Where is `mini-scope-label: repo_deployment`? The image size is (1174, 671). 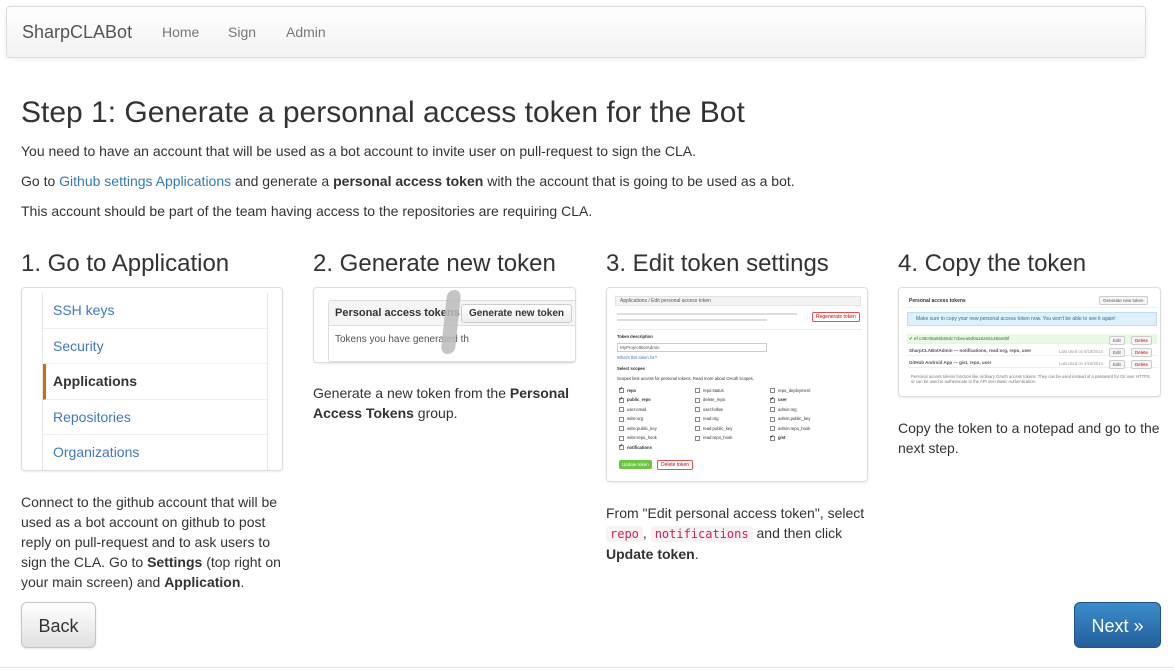 mini-scope-label: repo_deployment is located at coordinates (794, 390).